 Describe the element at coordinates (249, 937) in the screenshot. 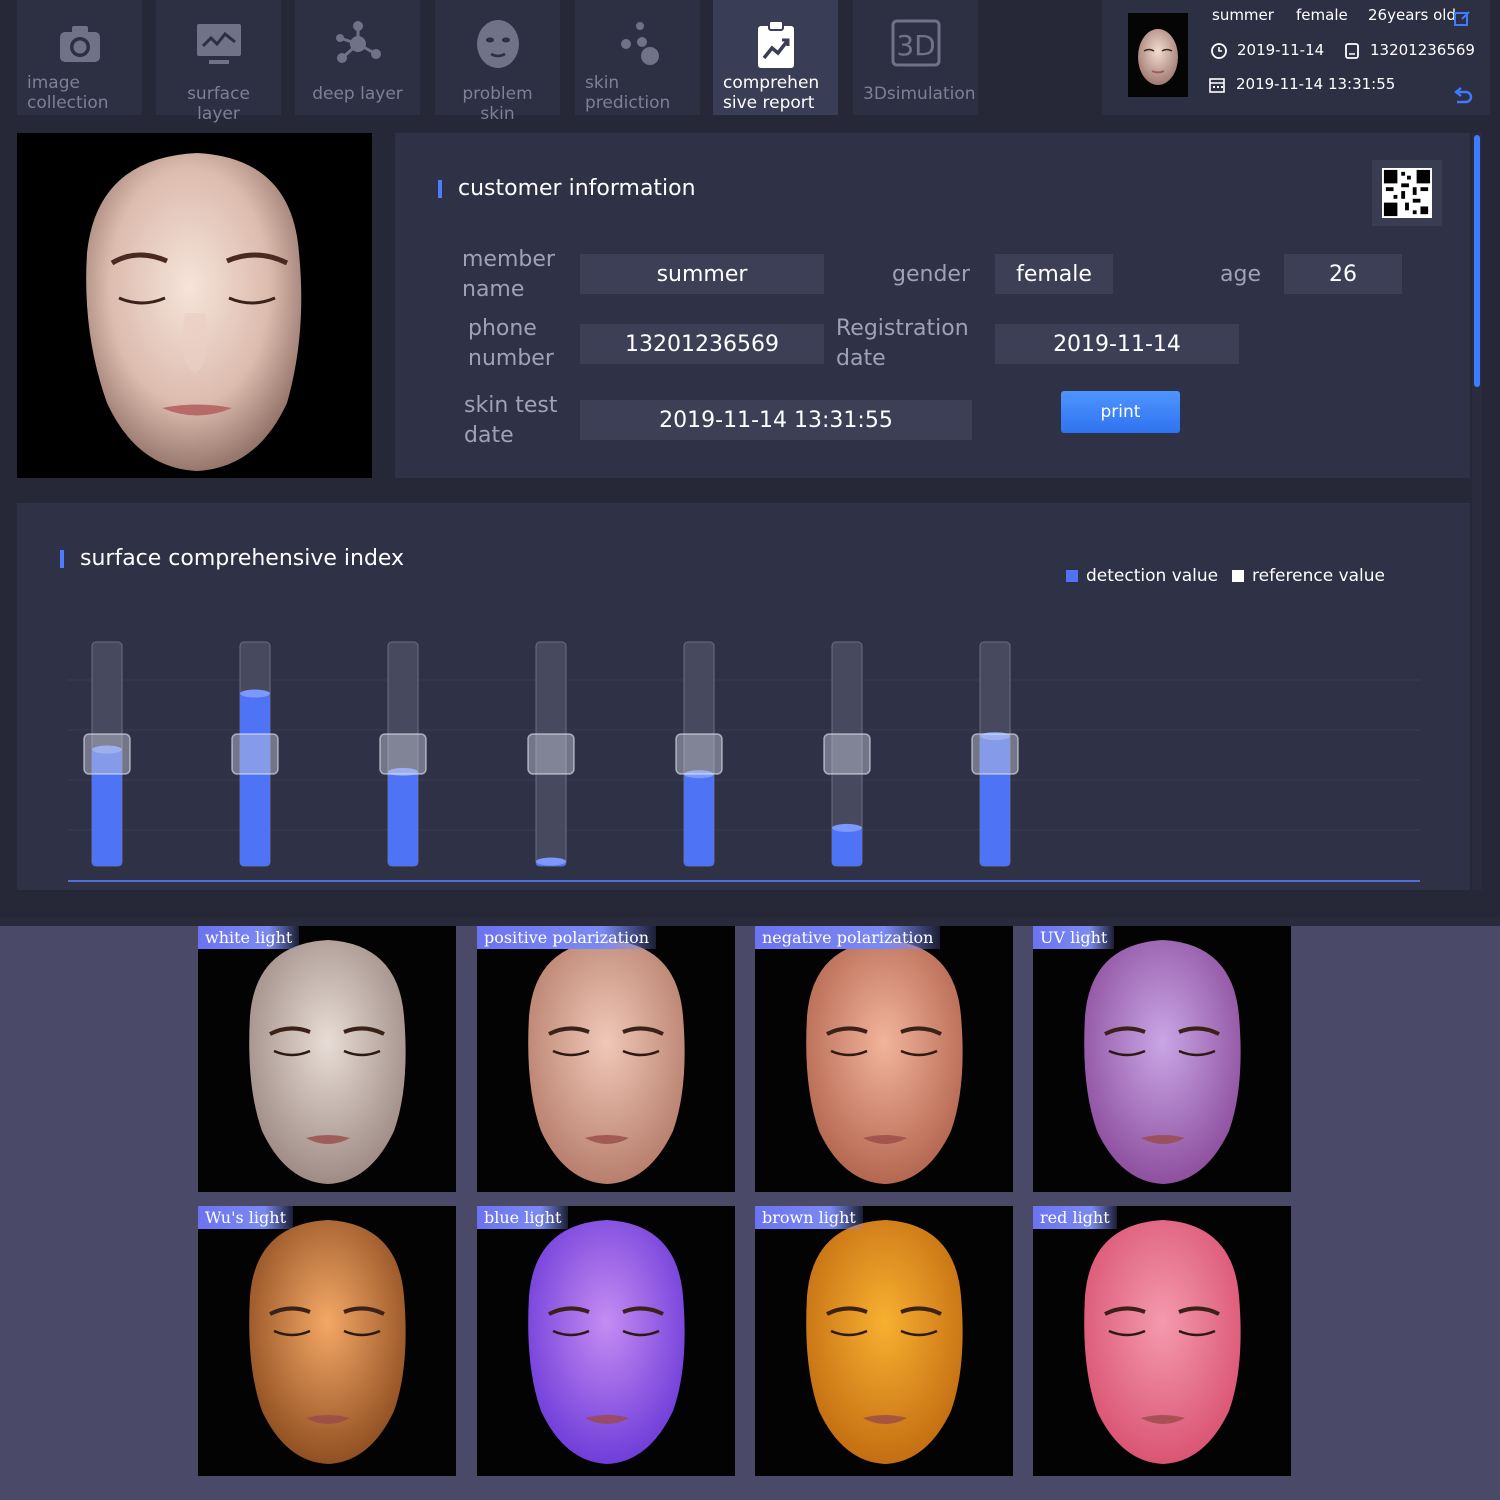

I see `light-label: white light` at that location.